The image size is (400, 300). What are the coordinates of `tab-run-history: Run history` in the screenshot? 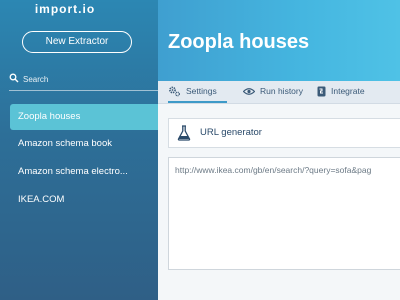 It's located at (272, 92).